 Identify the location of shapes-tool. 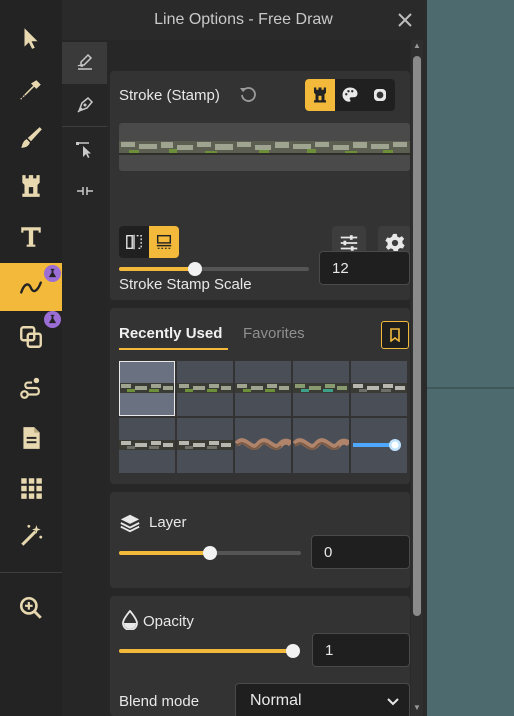
(31, 336).